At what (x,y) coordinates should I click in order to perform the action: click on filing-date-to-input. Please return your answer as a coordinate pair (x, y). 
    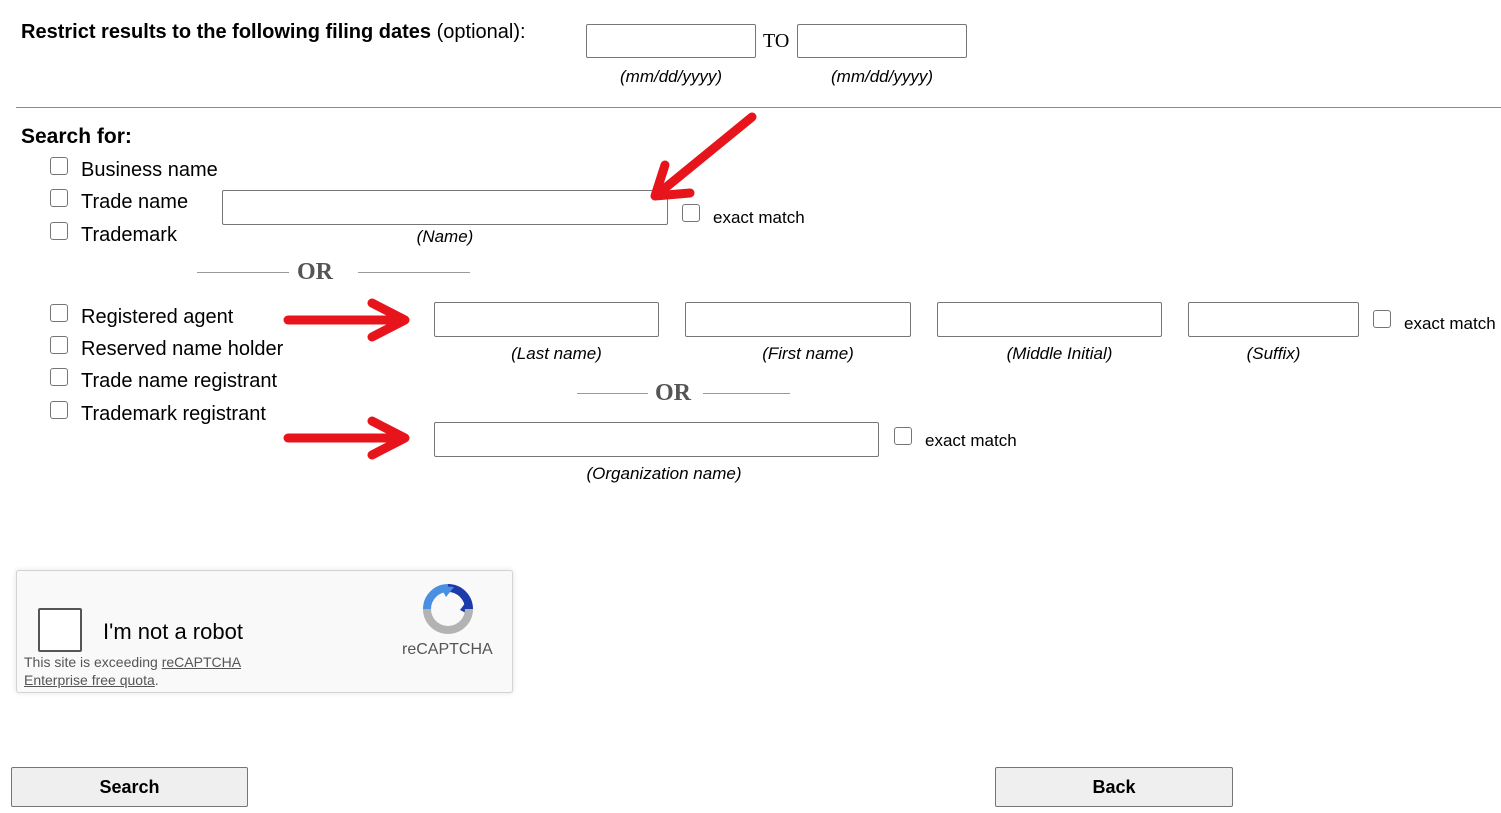
    Looking at the image, I should click on (882, 41).